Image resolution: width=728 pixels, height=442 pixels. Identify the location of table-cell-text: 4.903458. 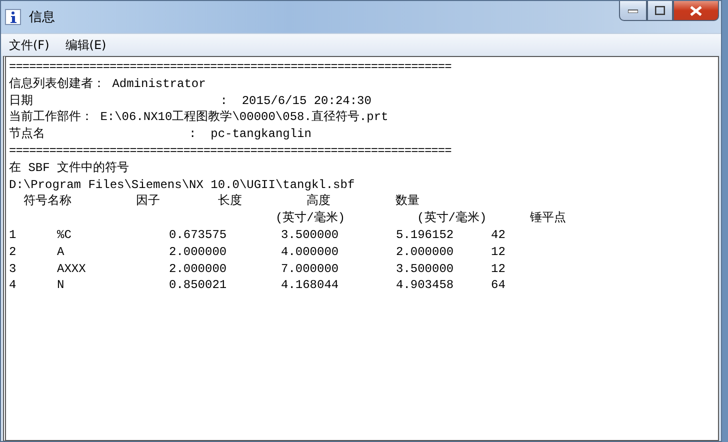
(425, 285).